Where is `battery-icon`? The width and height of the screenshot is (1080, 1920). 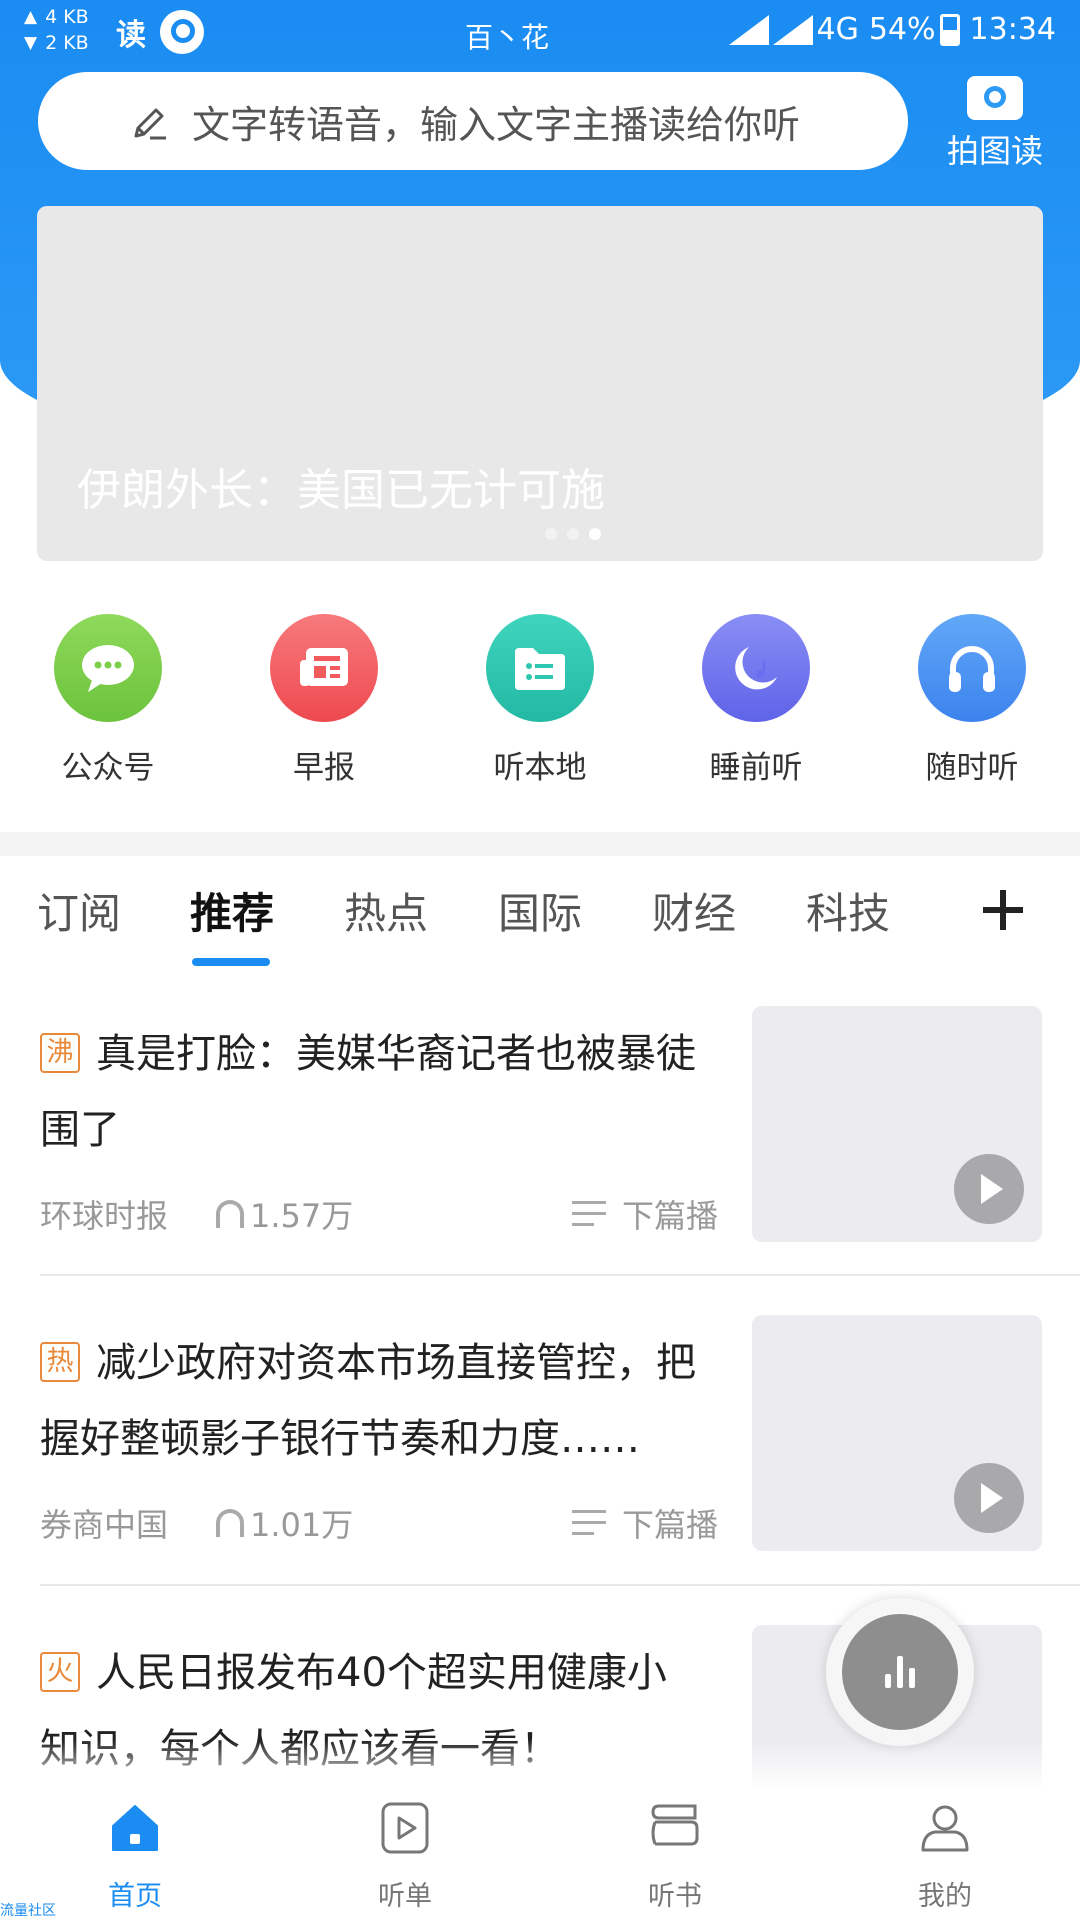
battery-icon is located at coordinates (949, 29).